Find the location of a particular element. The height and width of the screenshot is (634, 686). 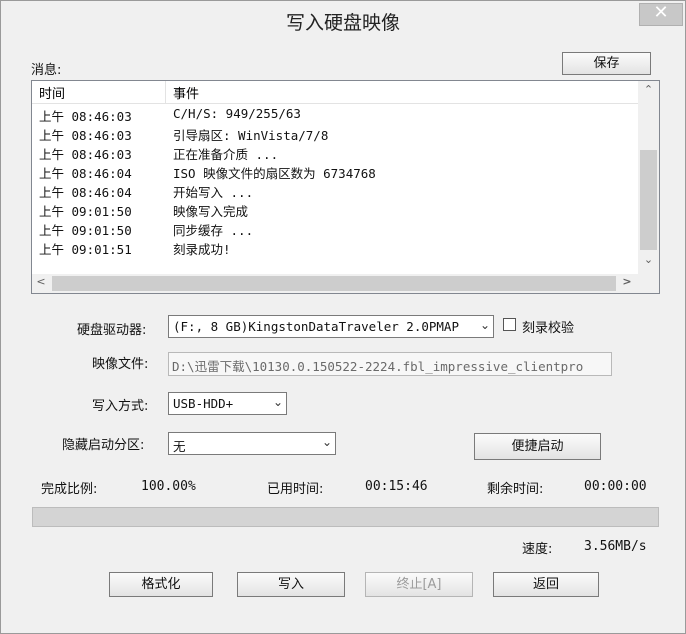

log-row: 上午 09:01:51 刻录成功! is located at coordinates (335, 247).